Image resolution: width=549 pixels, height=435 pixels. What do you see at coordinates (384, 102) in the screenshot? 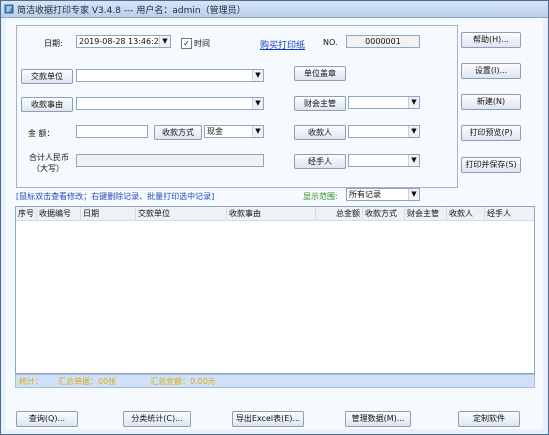
I see `finance-manager-select: ▼` at bounding box center [384, 102].